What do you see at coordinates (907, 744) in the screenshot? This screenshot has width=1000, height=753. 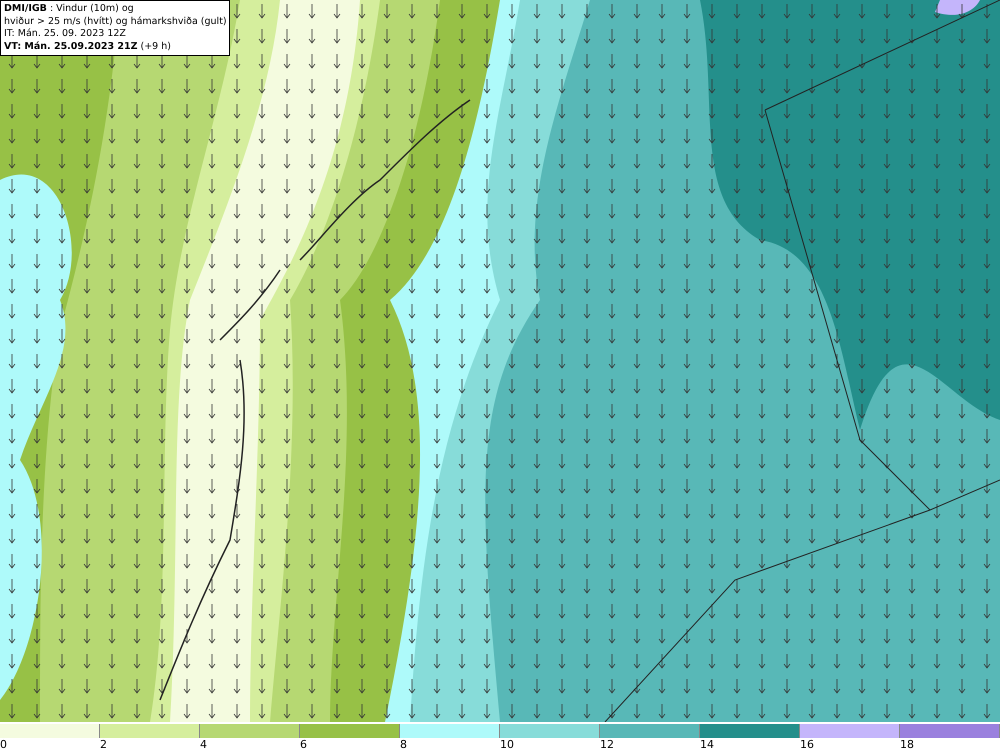 I see `legend-label: 18` at bounding box center [907, 744].